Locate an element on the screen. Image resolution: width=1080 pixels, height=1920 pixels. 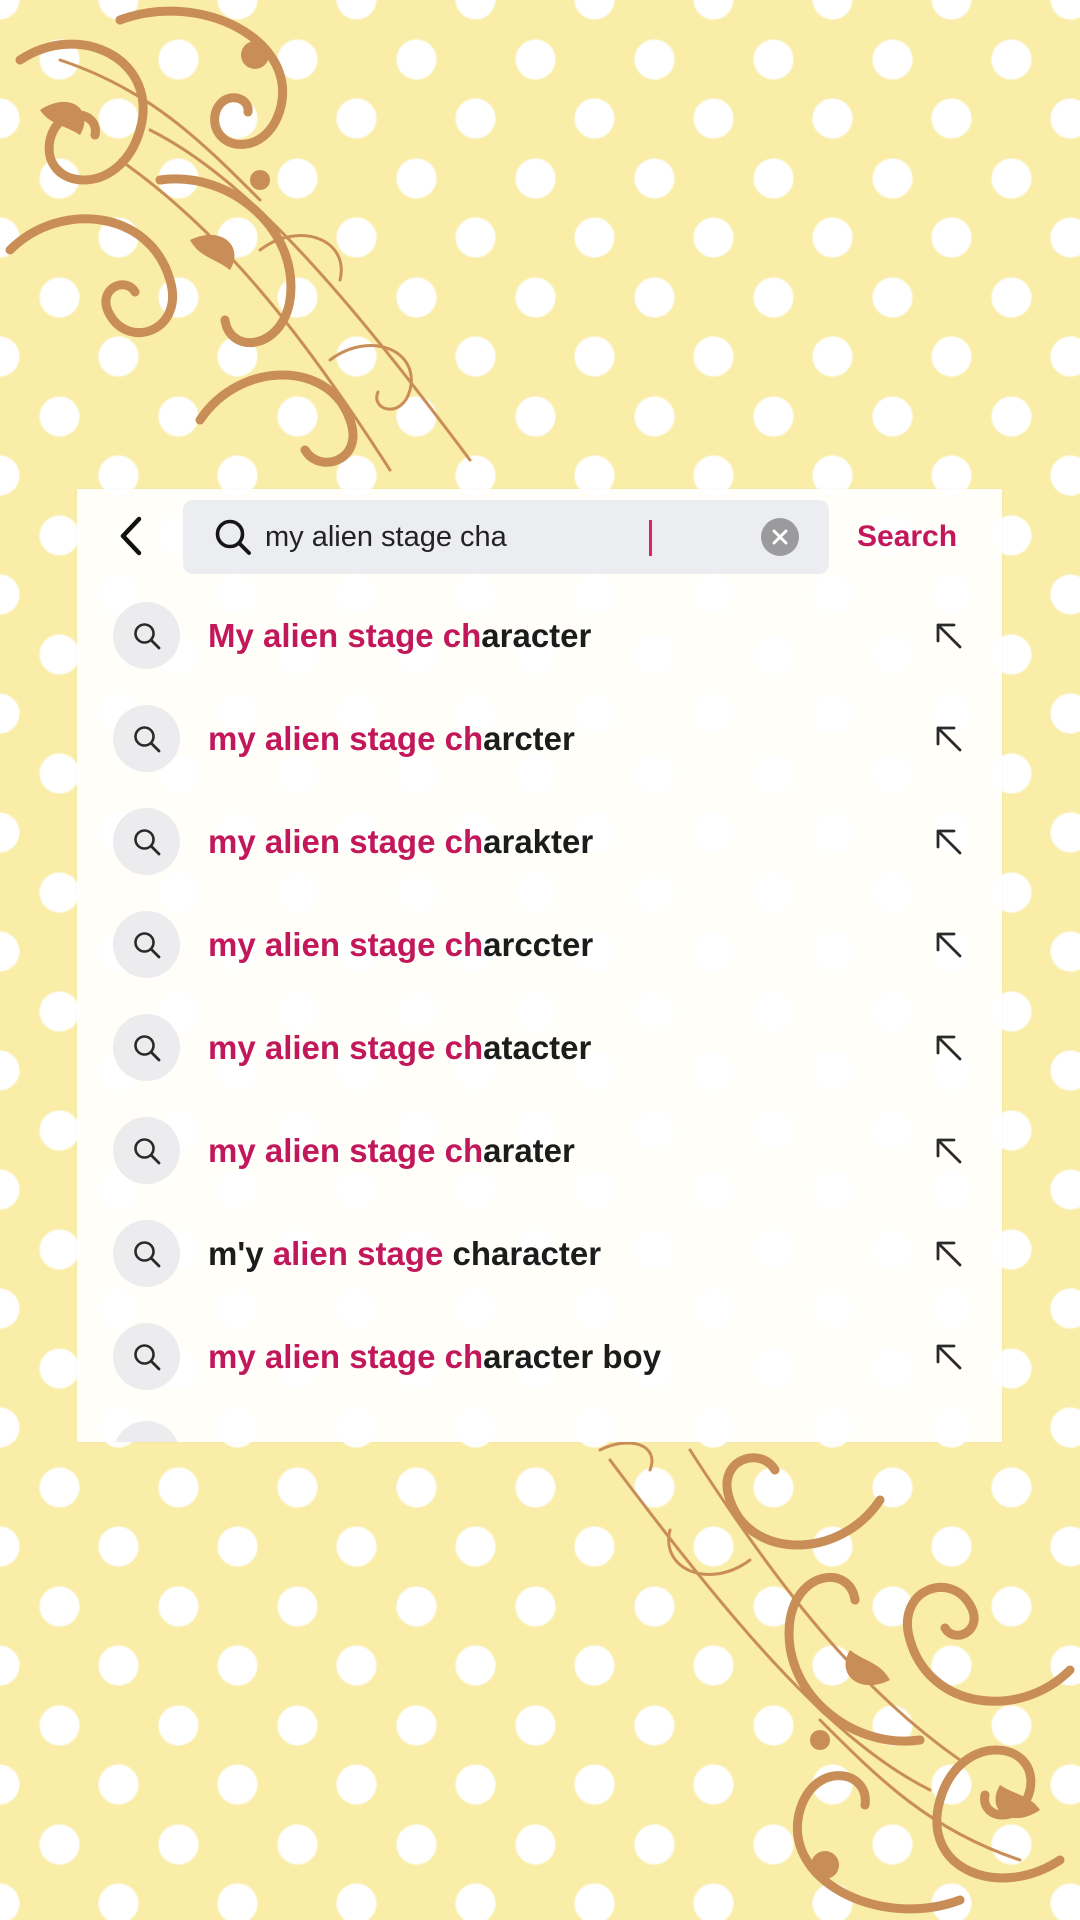
suggestion-text-suffix: aracter is located at coordinates (536, 635).